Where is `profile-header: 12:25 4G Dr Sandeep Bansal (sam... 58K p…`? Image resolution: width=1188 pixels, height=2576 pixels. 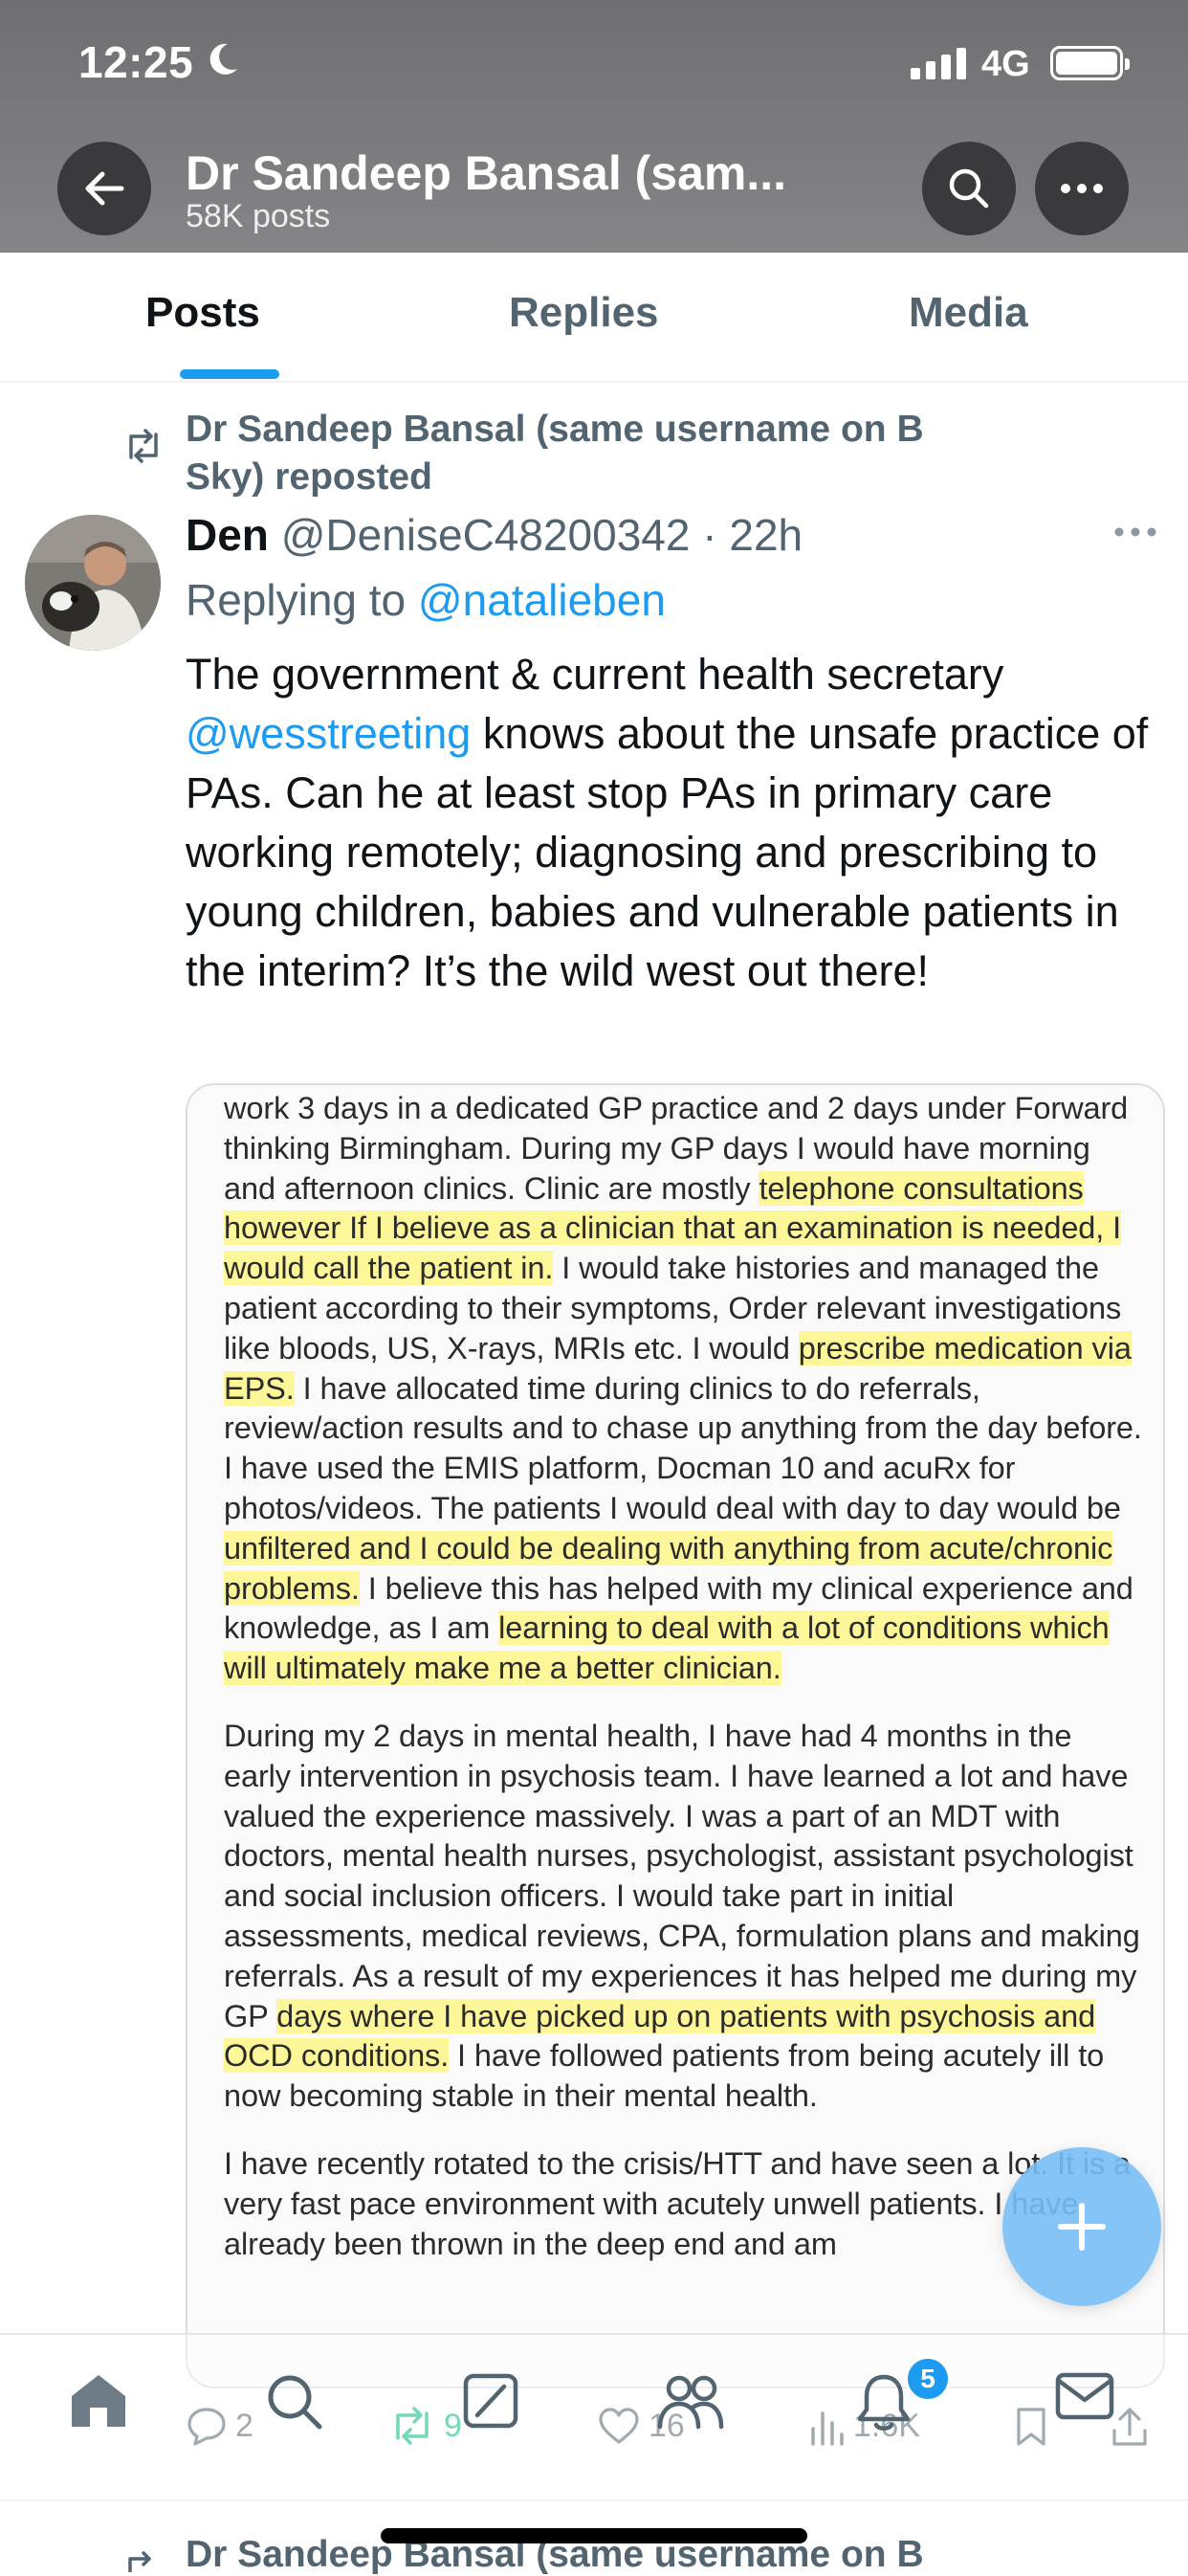 profile-header: 12:25 4G Dr Sandeep Bansal (sam... 58K p… is located at coordinates (594, 126).